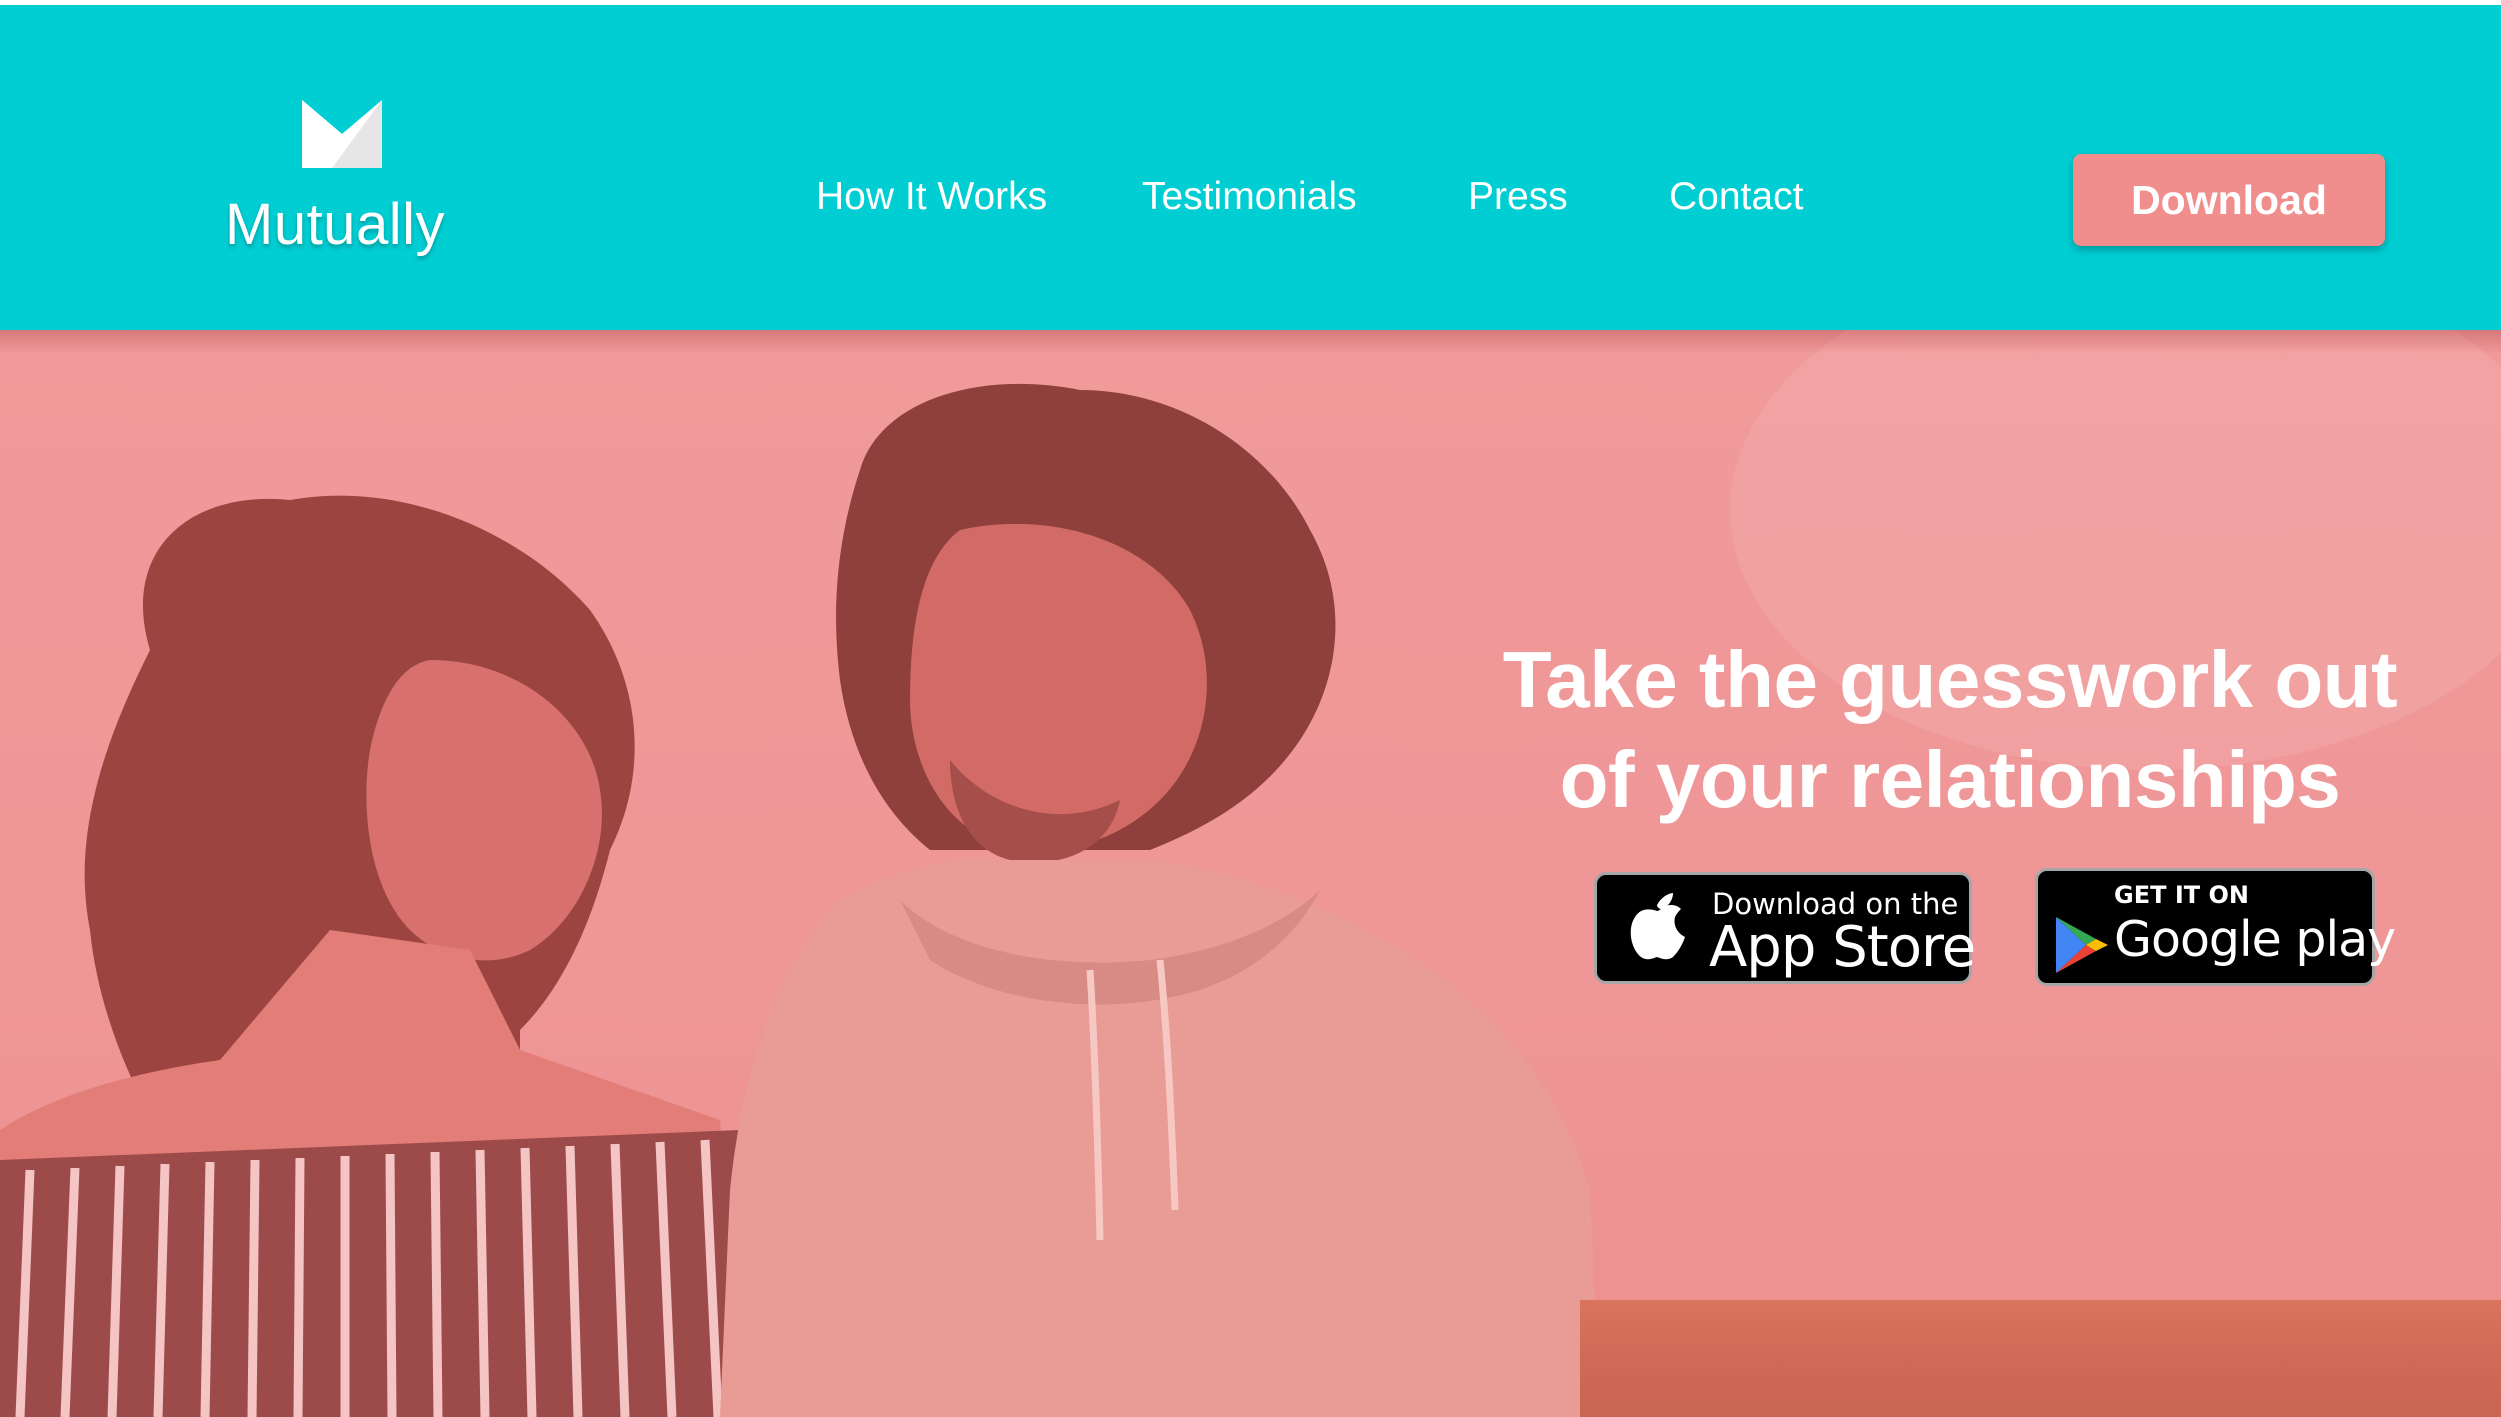  Describe the element at coordinates (2255, 939) in the screenshot. I see `google-play-large-text: Google play` at that location.